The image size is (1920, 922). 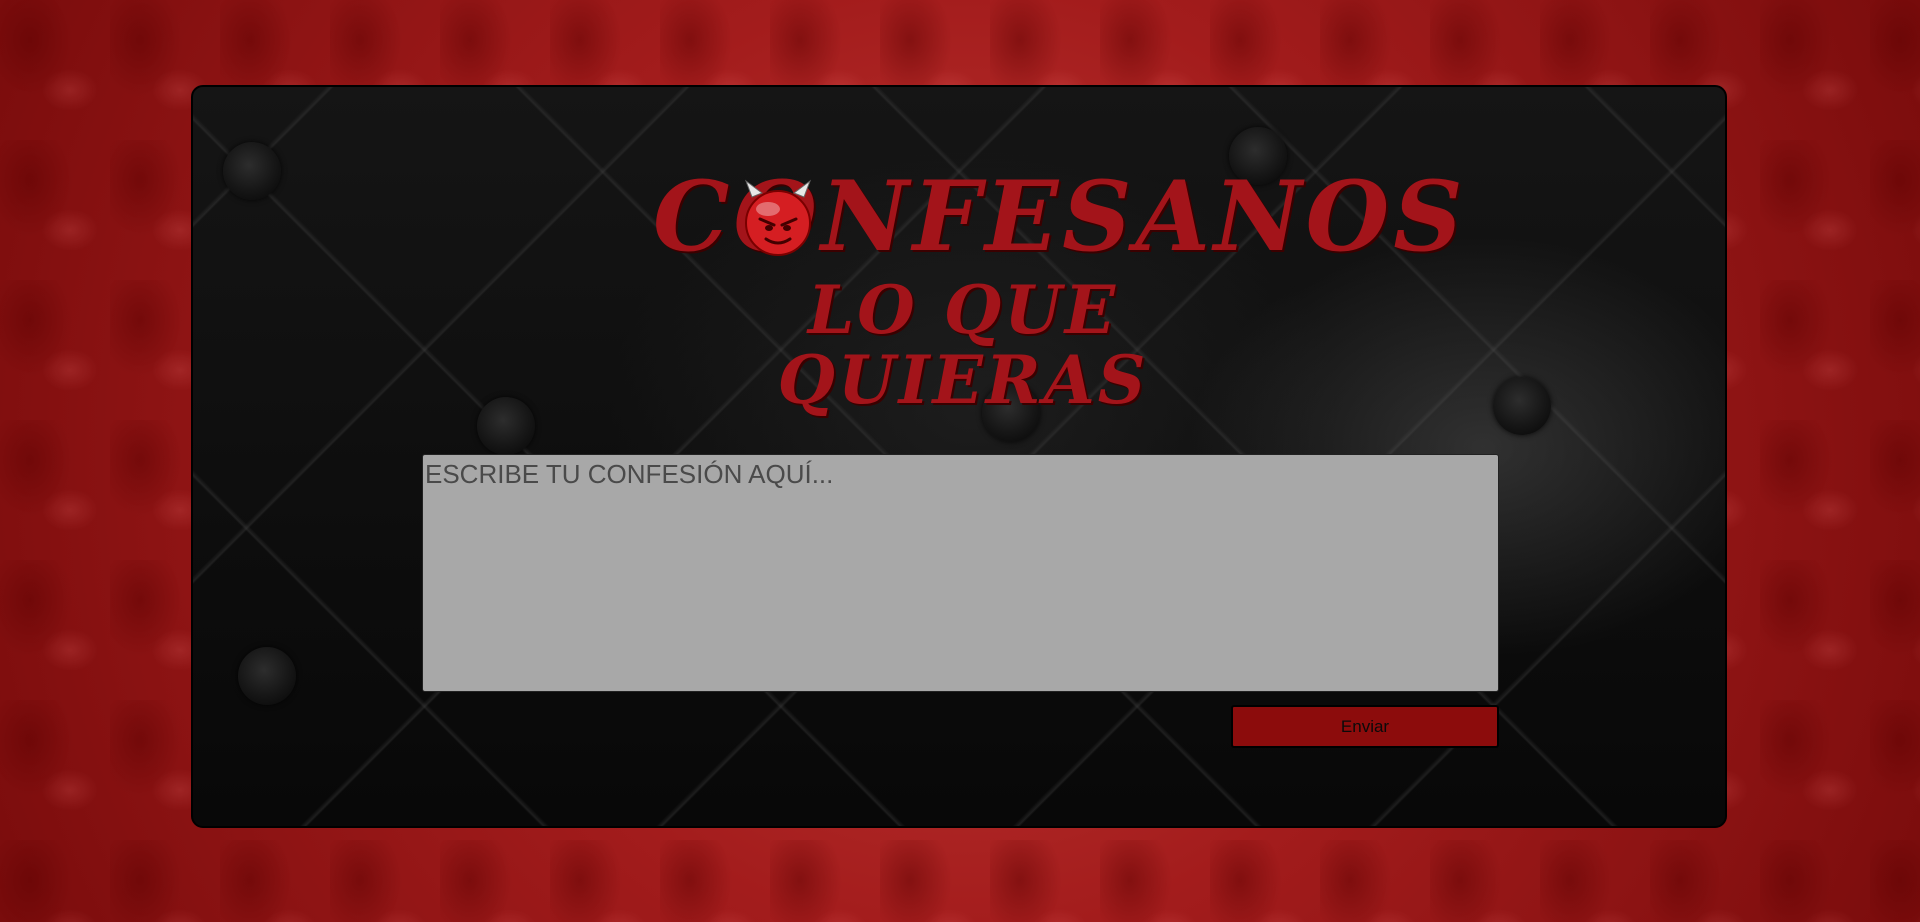 What do you see at coordinates (960, 573) in the screenshot?
I see `confession-input` at bounding box center [960, 573].